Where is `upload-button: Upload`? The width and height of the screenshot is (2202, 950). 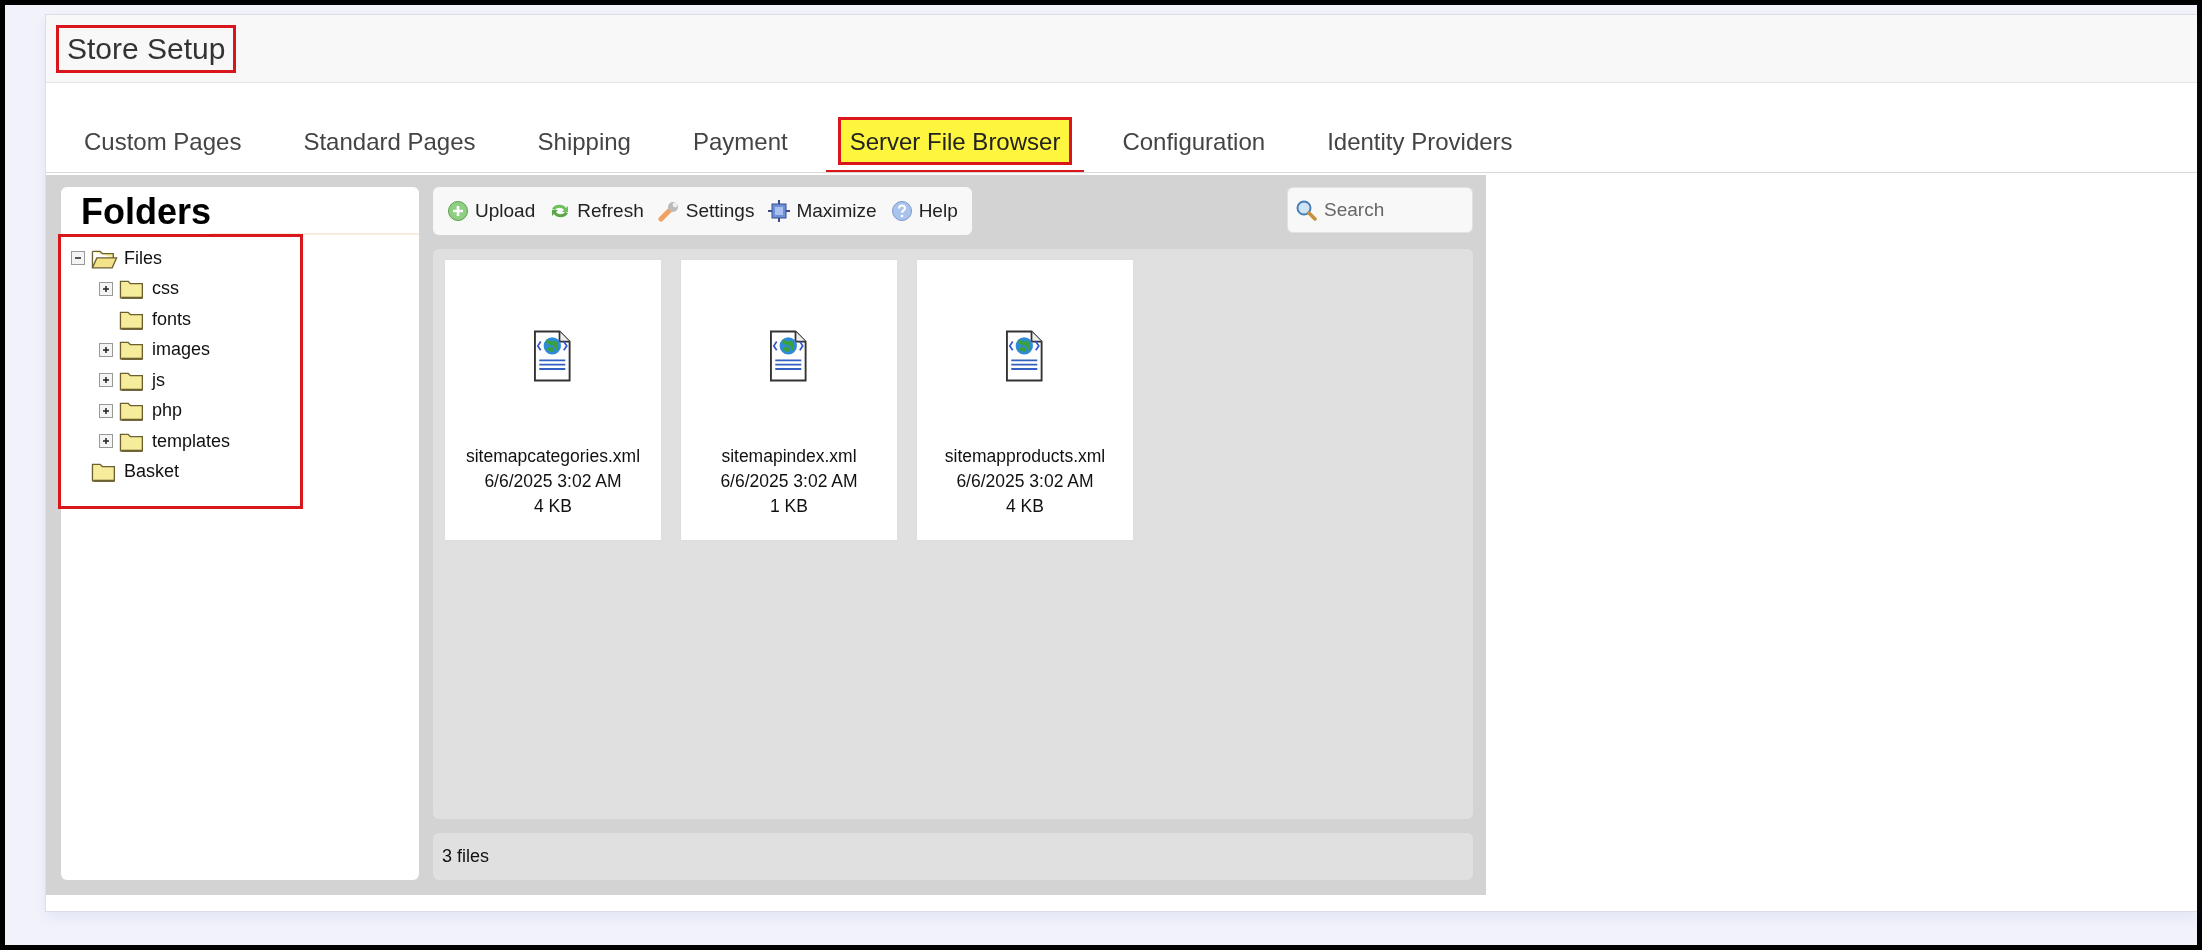 upload-button: Upload is located at coordinates (491, 211).